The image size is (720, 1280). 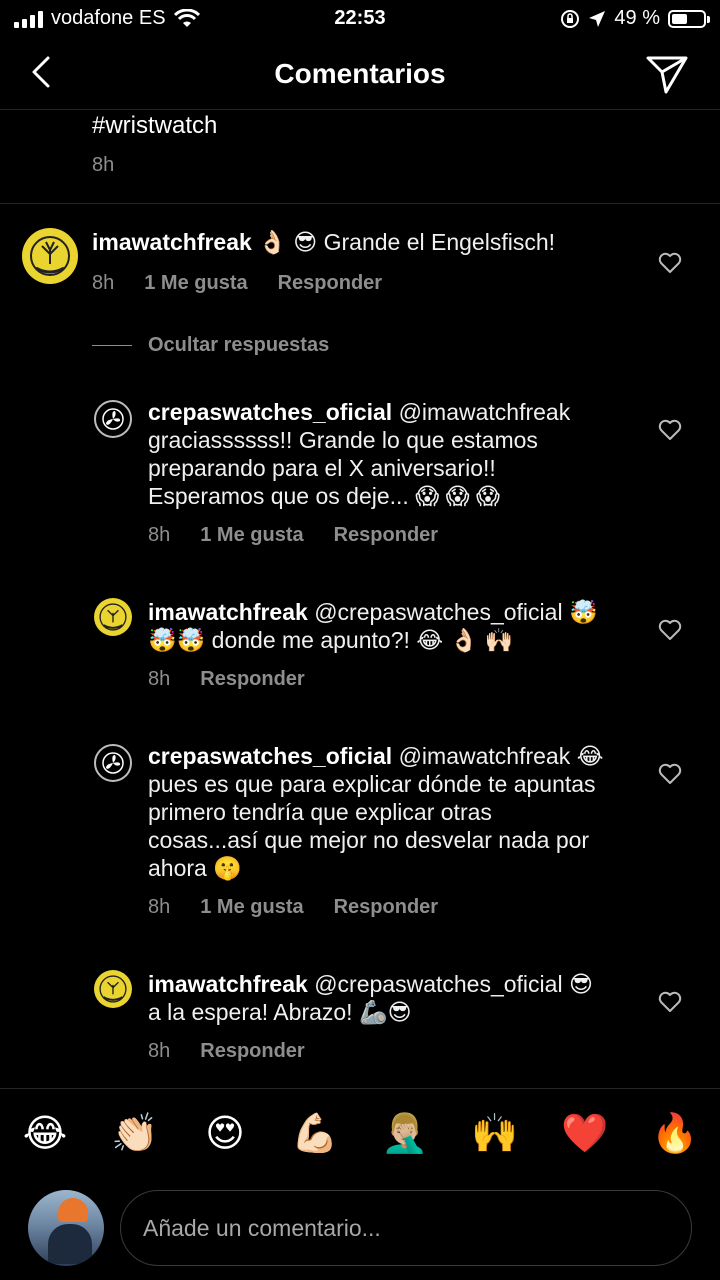 What do you see at coordinates (405, 1134) in the screenshot?
I see `emoji-facepalm-button: 🤦🏼‍♂️` at bounding box center [405, 1134].